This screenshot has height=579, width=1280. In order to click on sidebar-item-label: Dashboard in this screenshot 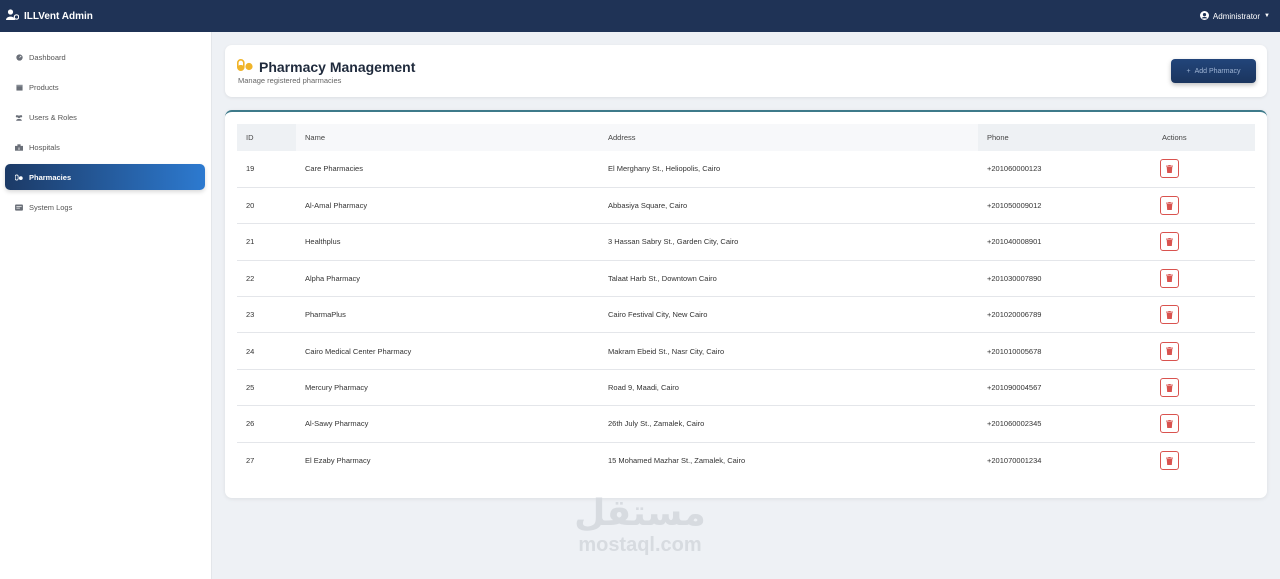, I will do `click(47, 57)`.